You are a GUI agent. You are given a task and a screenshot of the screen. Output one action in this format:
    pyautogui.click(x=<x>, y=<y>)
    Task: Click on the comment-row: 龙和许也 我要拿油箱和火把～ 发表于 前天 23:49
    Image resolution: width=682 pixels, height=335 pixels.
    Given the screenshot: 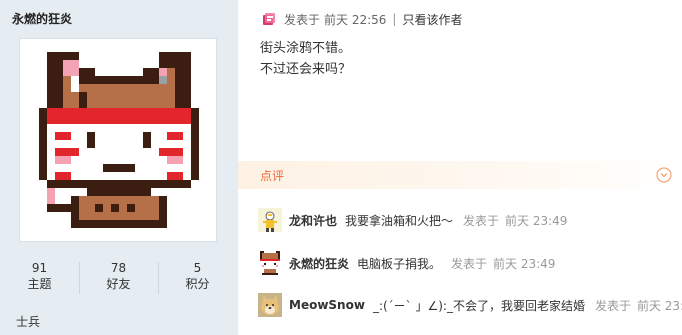 What is the action you would take?
    pyautogui.click(x=412, y=220)
    